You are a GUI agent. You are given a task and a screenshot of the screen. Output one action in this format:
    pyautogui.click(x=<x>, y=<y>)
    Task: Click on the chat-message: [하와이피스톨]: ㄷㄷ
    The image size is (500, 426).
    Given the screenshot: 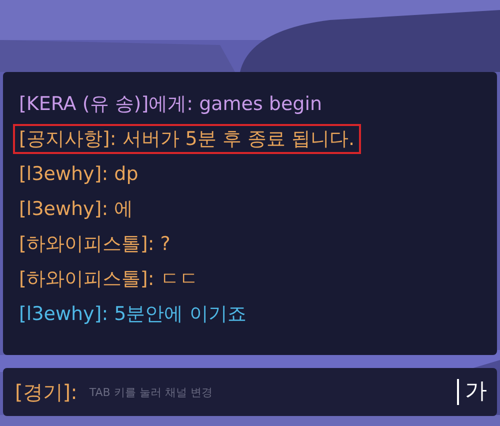 What is the action you would take?
    pyautogui.click(x=109, y=279)
    